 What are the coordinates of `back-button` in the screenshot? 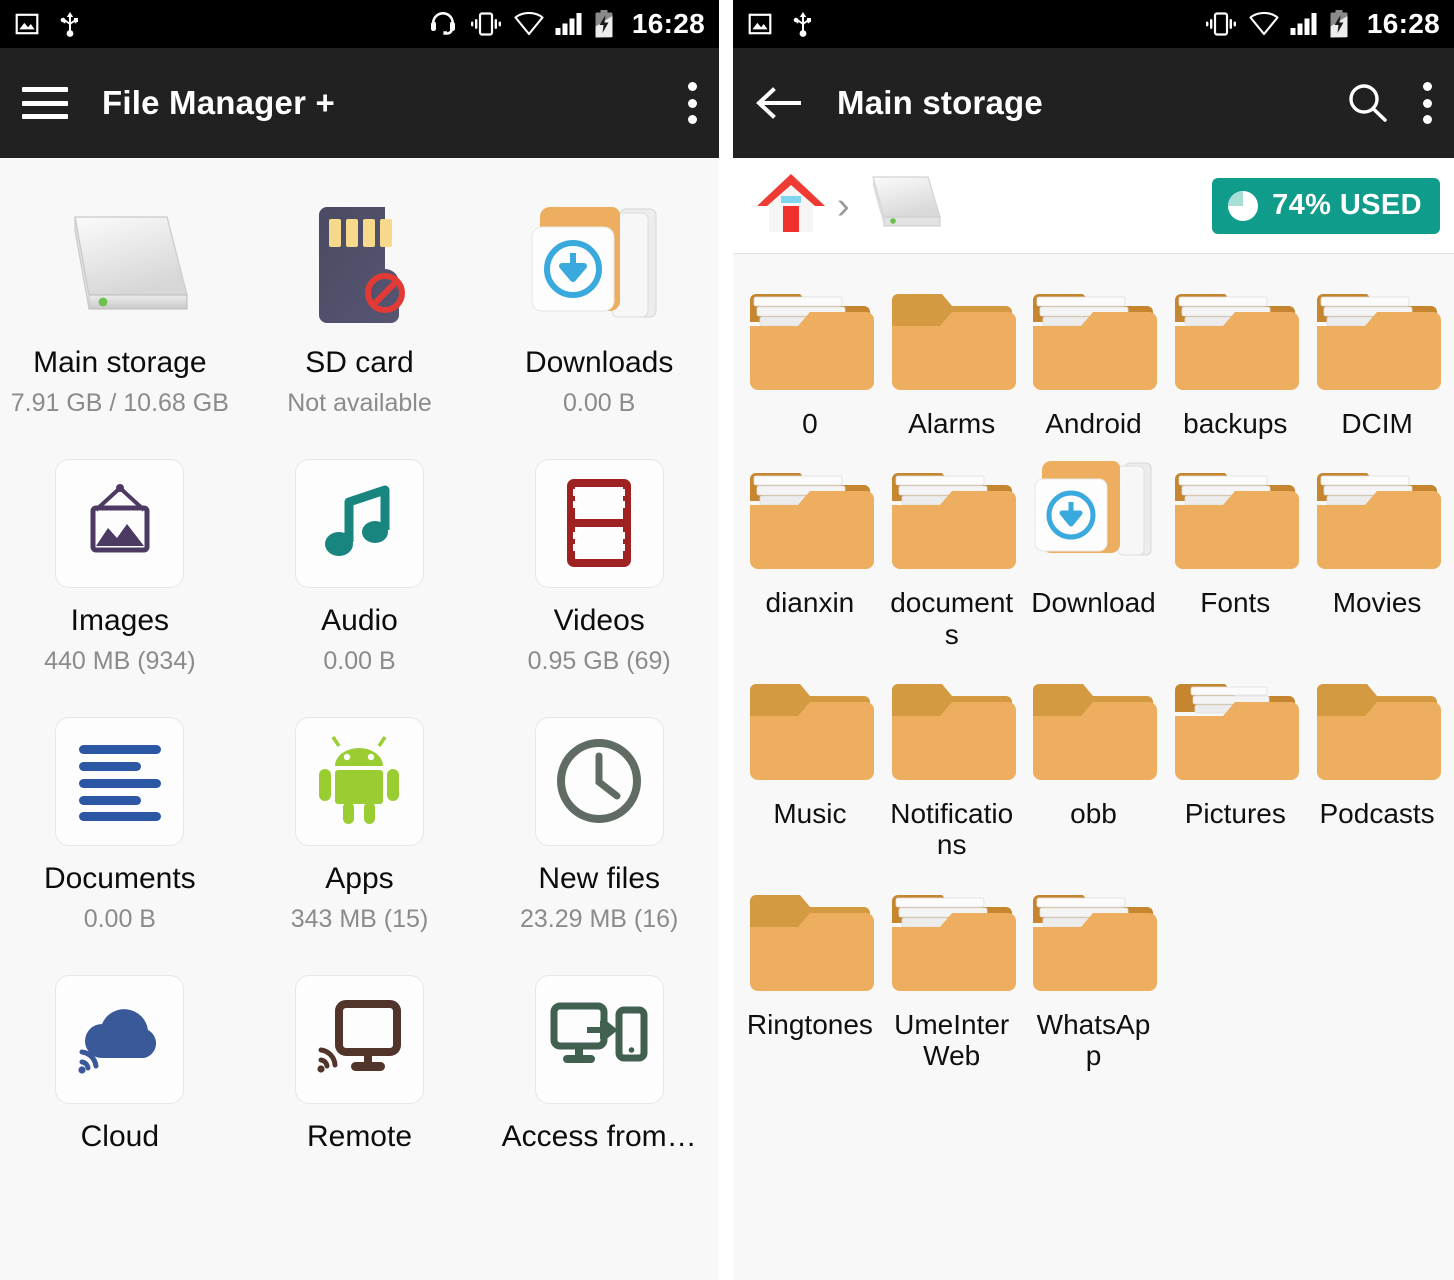 It's located at (778, 103).